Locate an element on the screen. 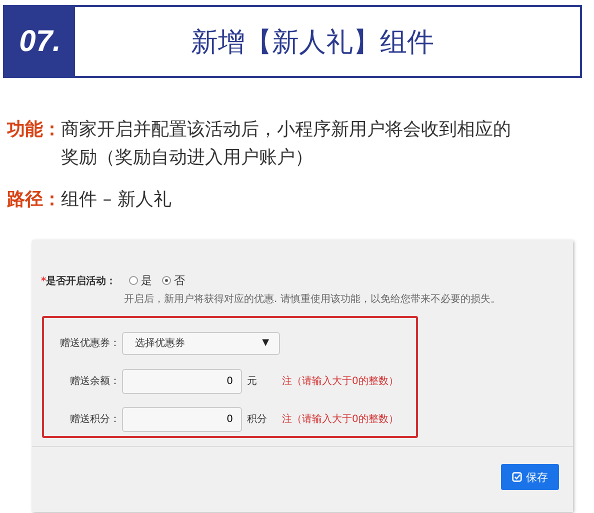 The height and width of the screenshot is (513, 594). section-number: 07. is located at coordinates (40, 41).